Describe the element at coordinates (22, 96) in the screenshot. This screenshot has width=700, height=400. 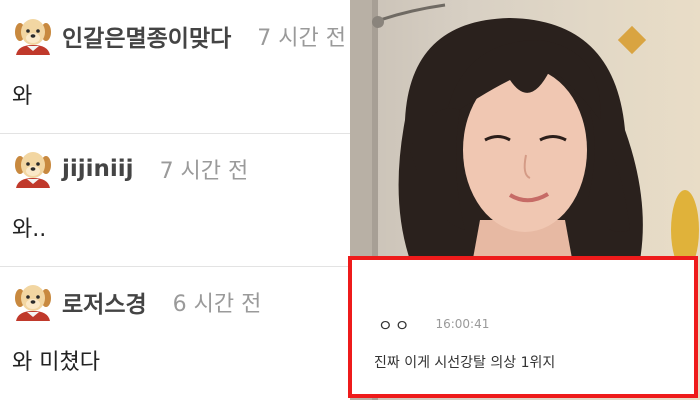
I see `comment-text: 와` at that location.